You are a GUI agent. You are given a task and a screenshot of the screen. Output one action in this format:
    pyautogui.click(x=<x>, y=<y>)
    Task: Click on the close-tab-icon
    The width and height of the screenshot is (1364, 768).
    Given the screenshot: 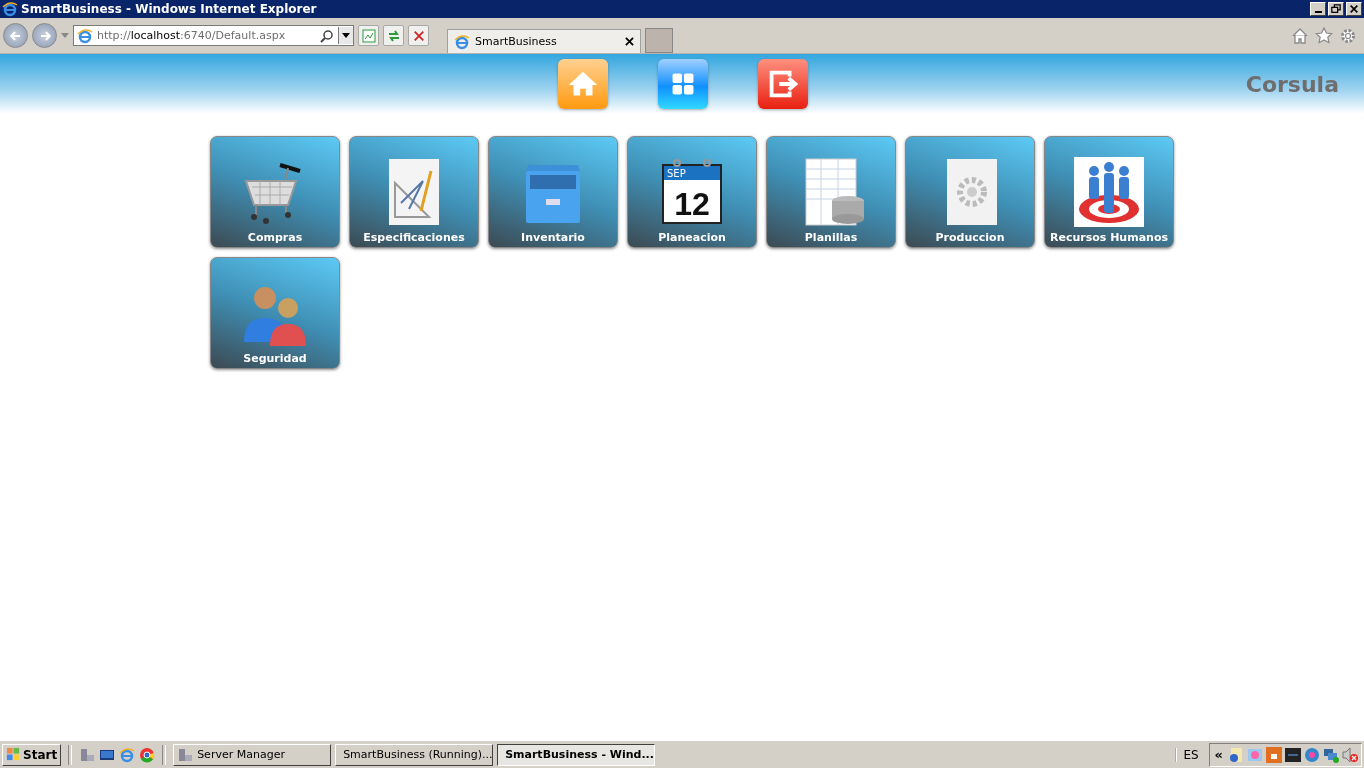 What is the action you would take?
    pyautogui.click(x=629, y=41)
    